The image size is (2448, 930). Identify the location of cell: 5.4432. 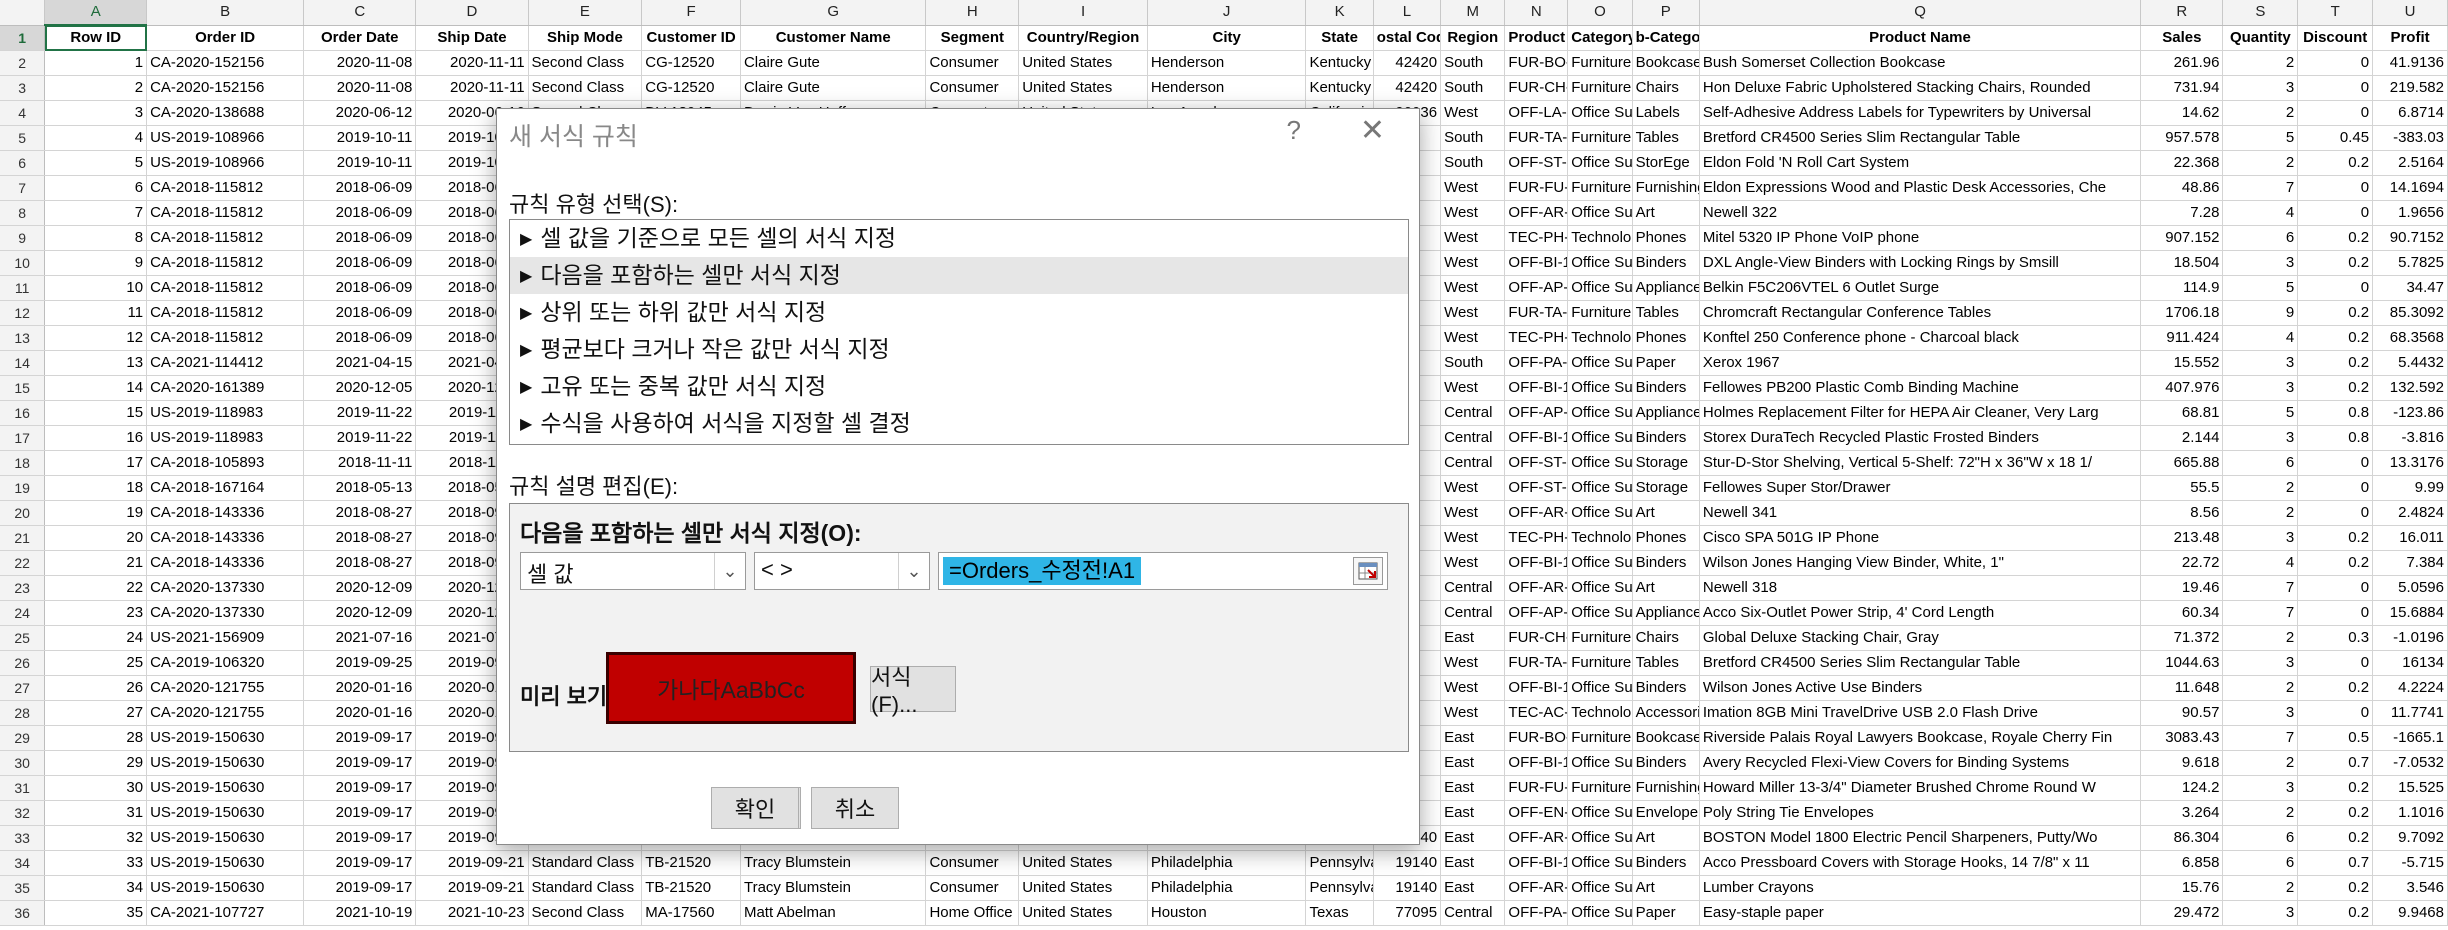
(2410, 363).